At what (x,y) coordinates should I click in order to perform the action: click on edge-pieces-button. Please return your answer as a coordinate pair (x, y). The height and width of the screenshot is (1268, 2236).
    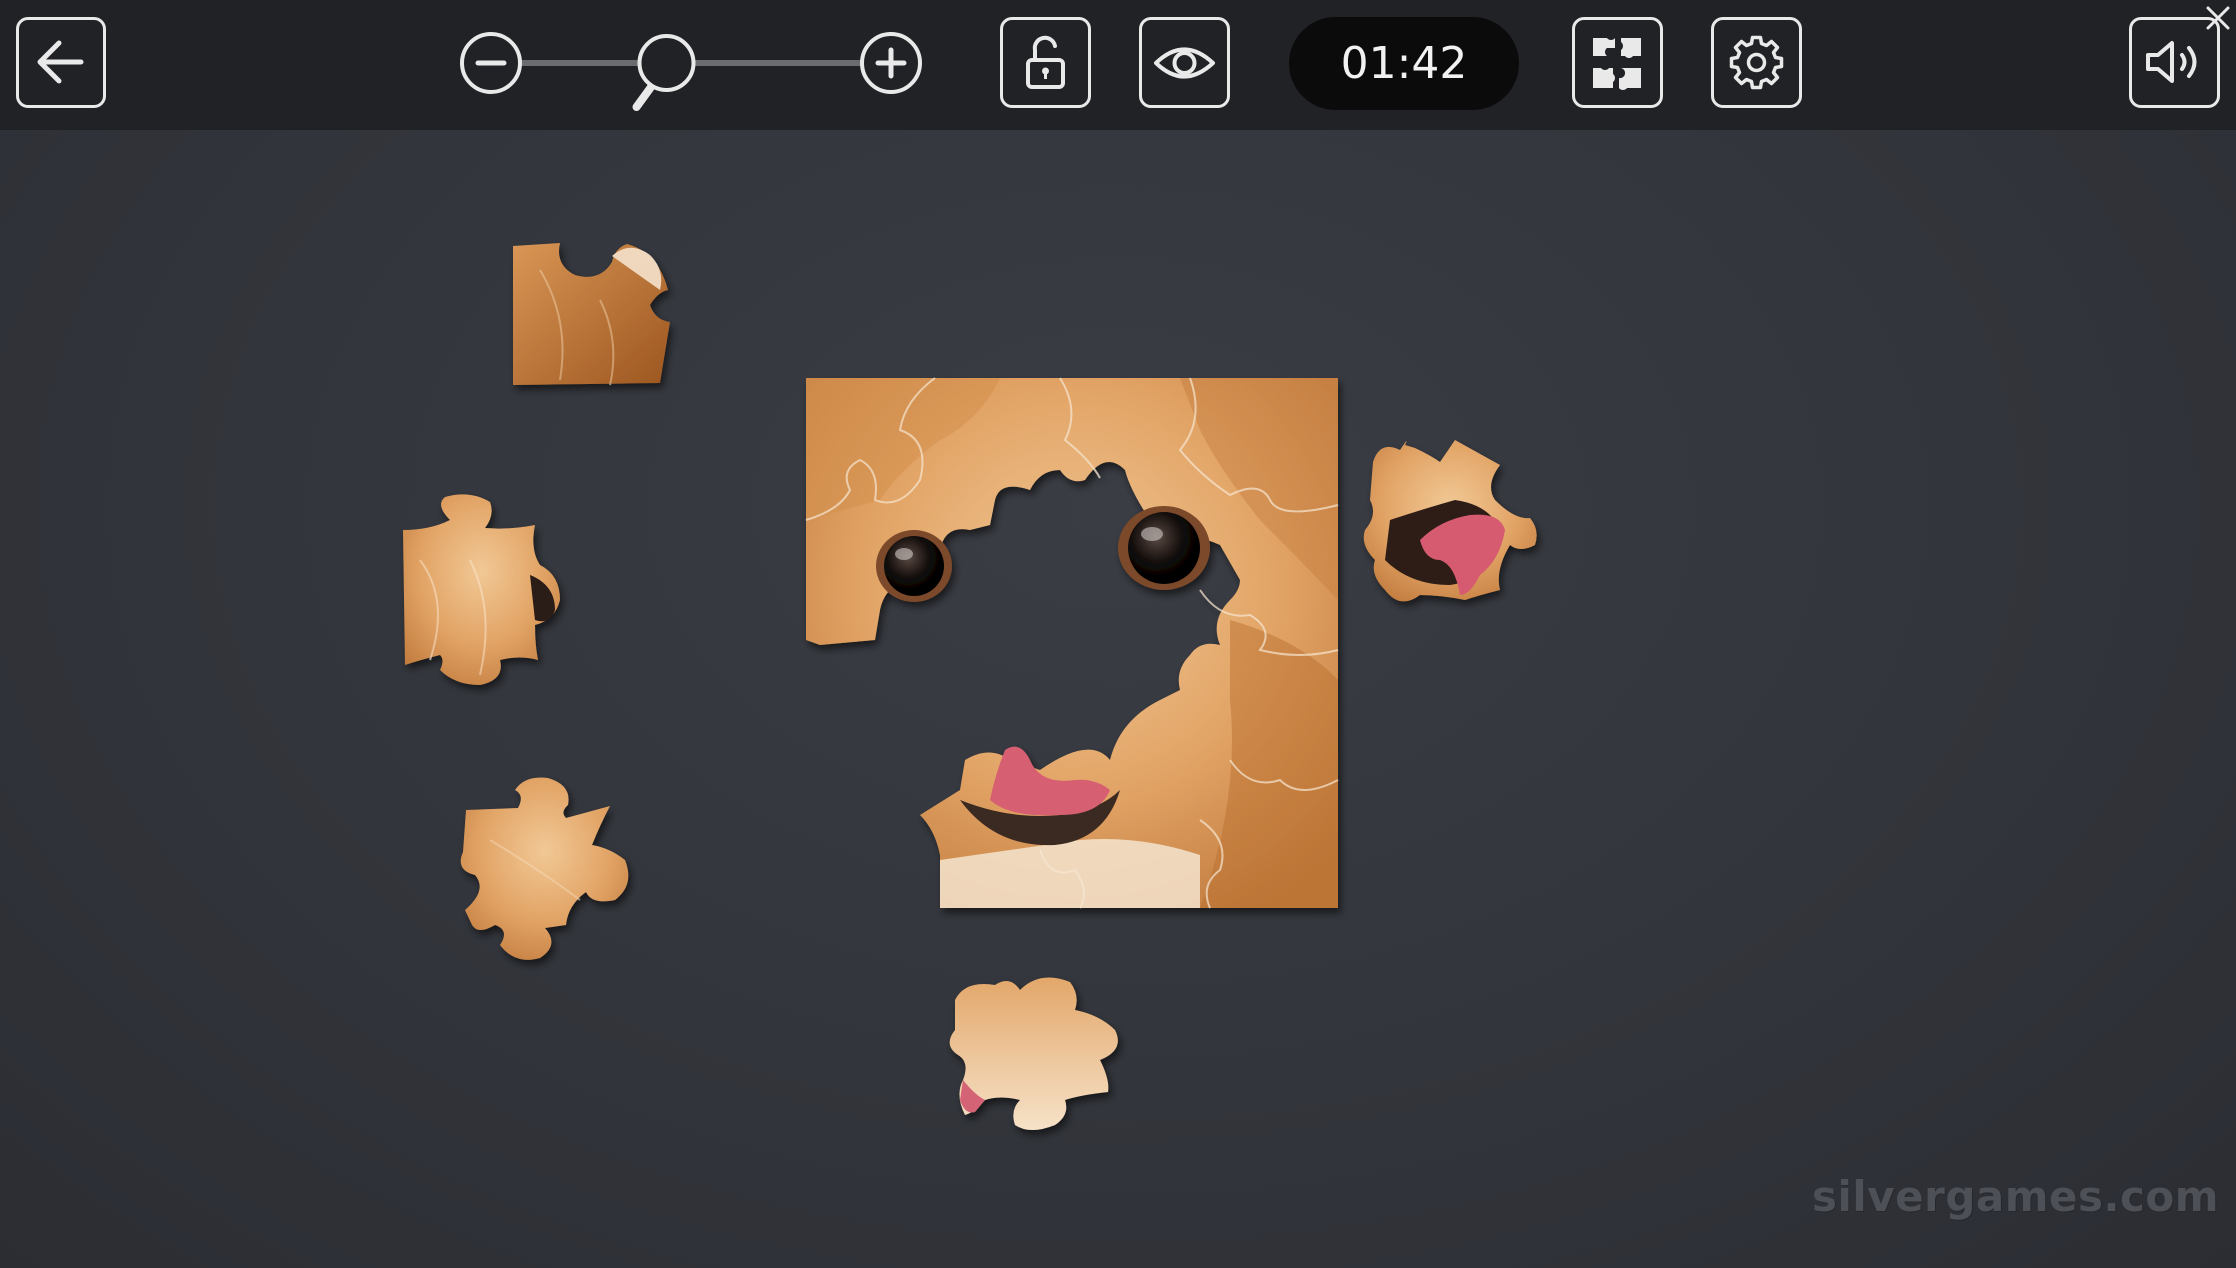
    Looking at the image, I should click on (1617, 62).